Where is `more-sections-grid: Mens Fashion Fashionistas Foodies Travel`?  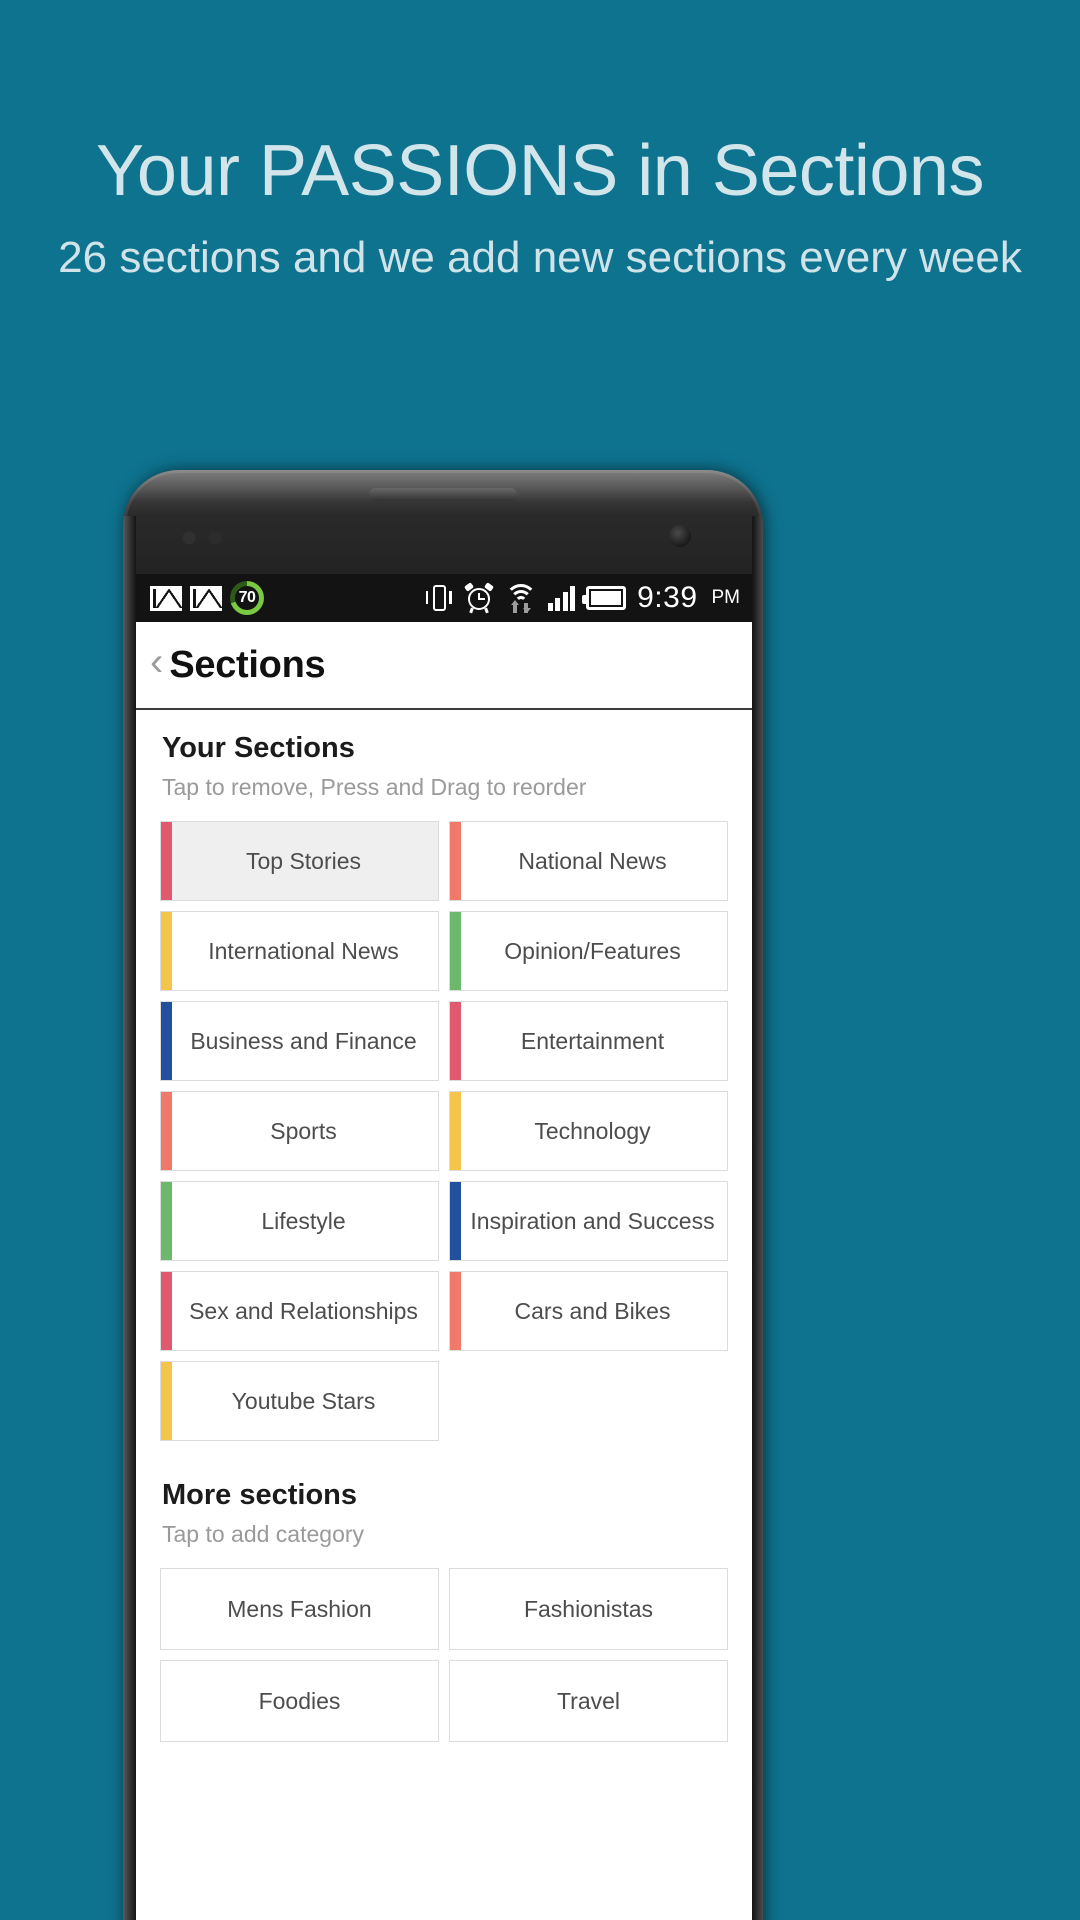 more-sections-grid: Mens Fashion Fashionistas Foodies Travel is located at coordinates (444, 1645).